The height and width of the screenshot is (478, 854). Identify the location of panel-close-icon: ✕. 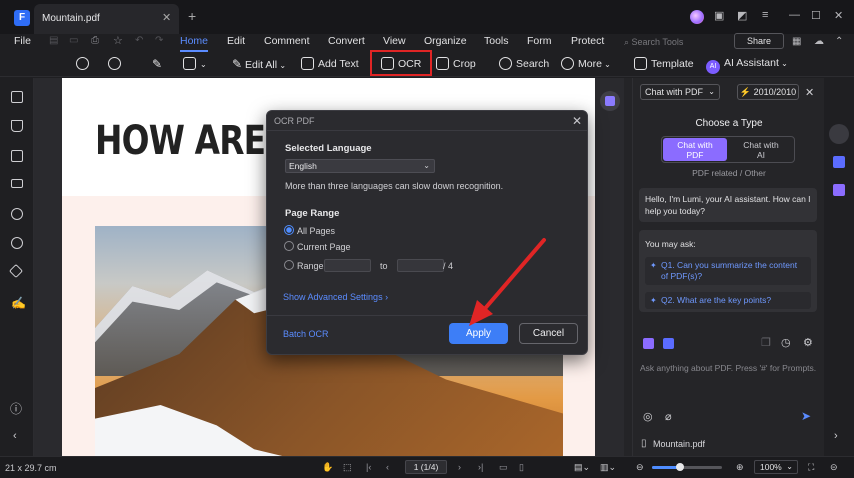
(809, 92).